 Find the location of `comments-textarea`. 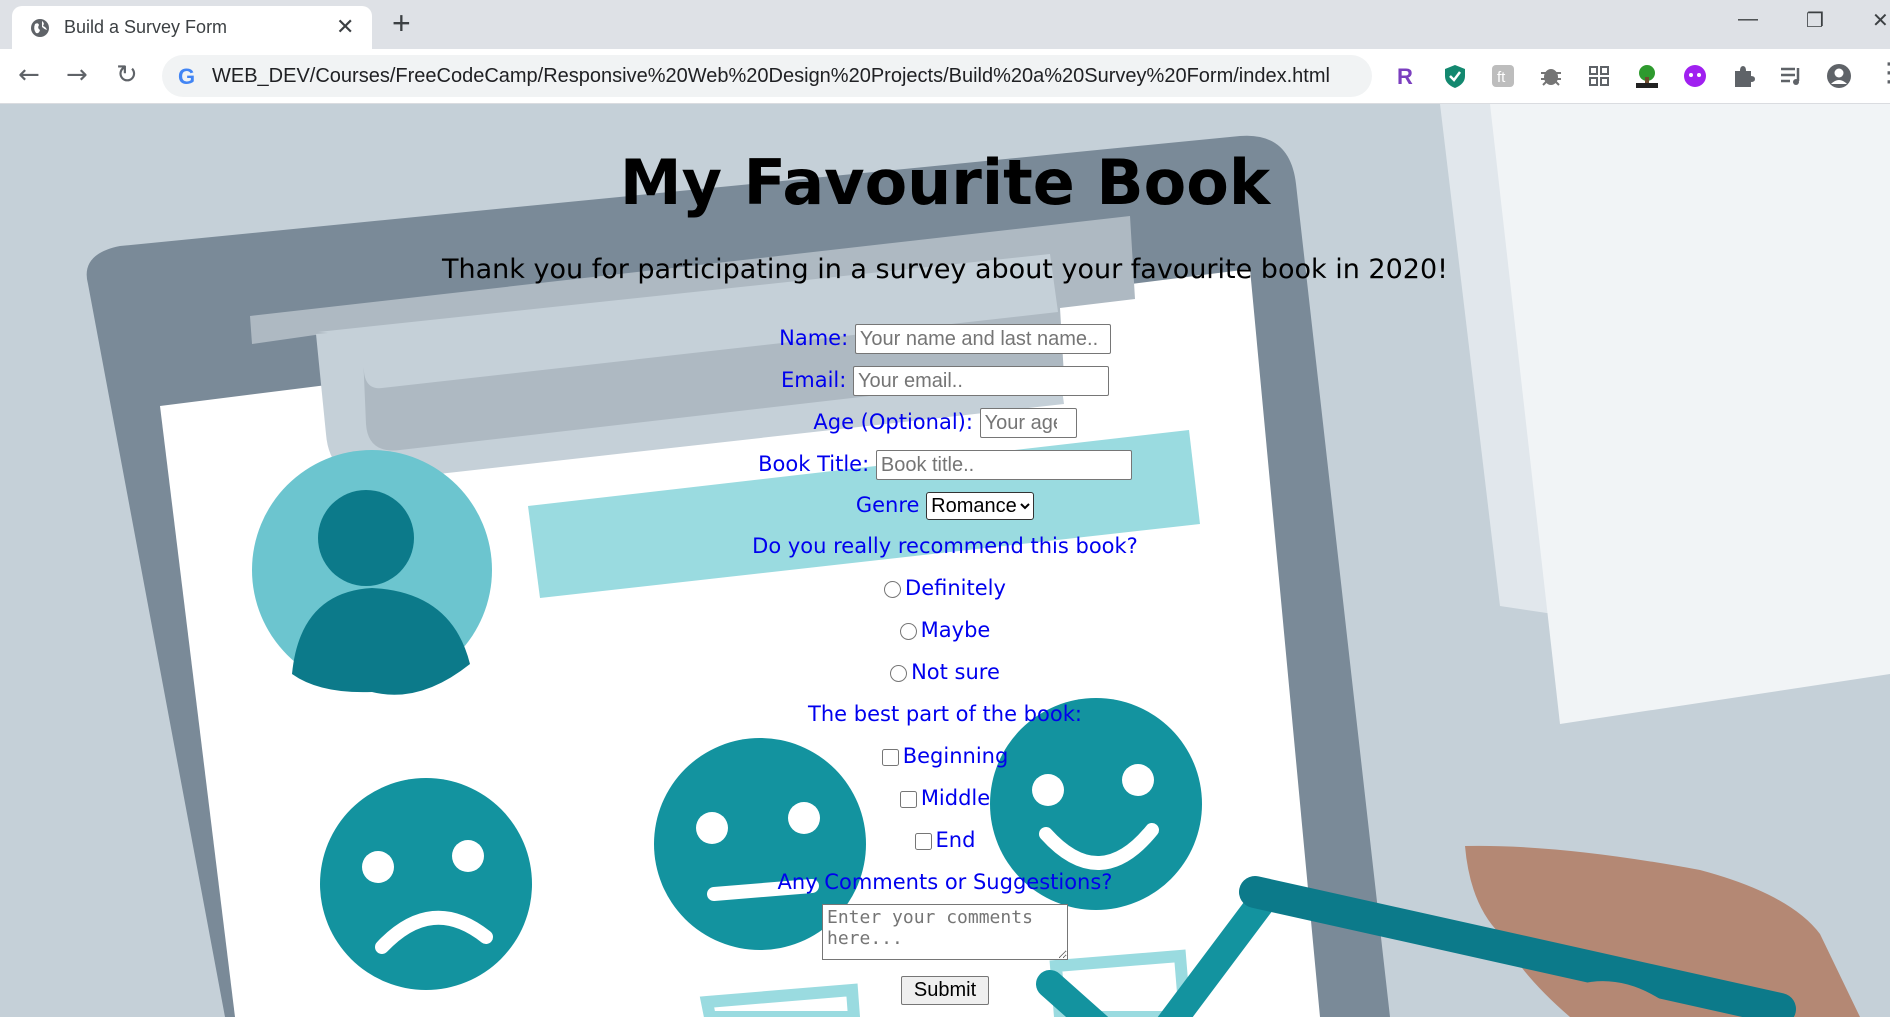

comments-textarea is located at coordinates (945, 932).